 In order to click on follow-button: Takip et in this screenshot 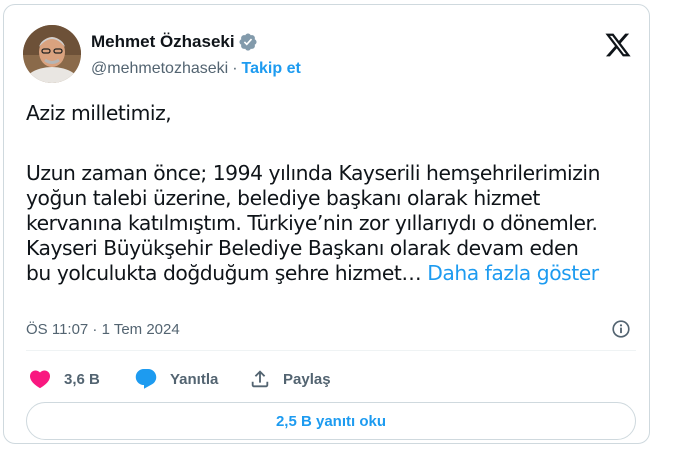, I will do `click(271, 68)`.